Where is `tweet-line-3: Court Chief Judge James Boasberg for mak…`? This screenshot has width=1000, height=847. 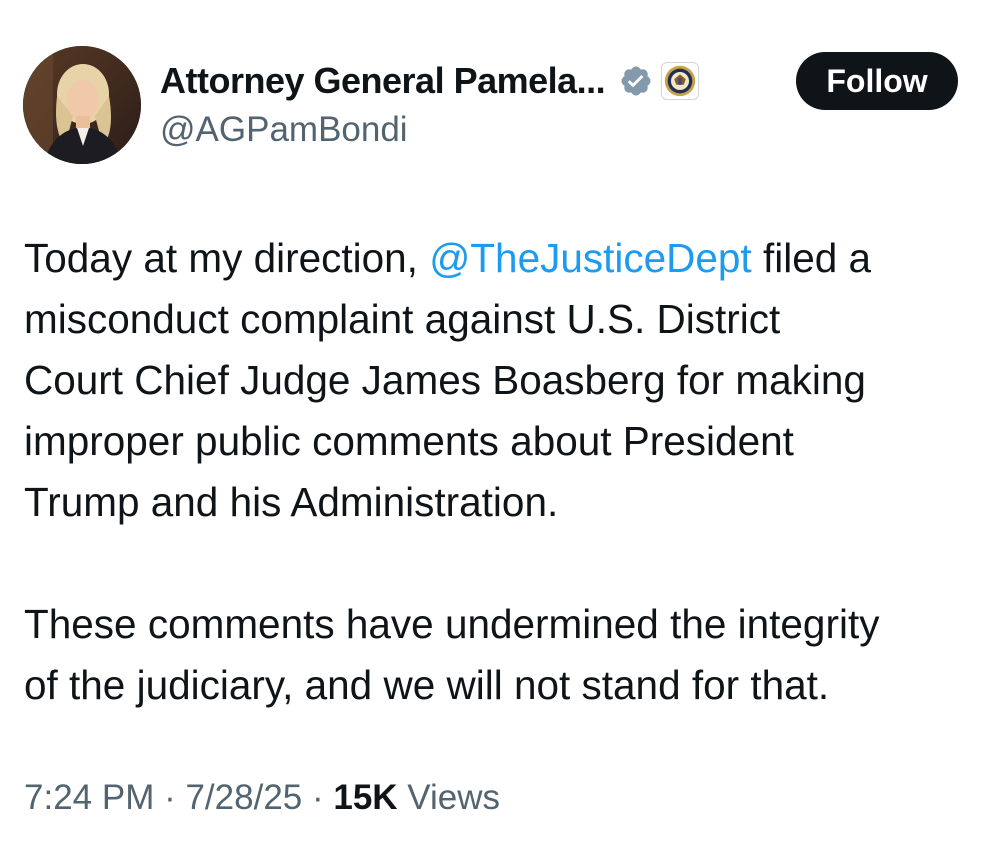
tweet-line-3: Court Chief Judge James Boasberg for mak… is located at coordinates (445, 380).